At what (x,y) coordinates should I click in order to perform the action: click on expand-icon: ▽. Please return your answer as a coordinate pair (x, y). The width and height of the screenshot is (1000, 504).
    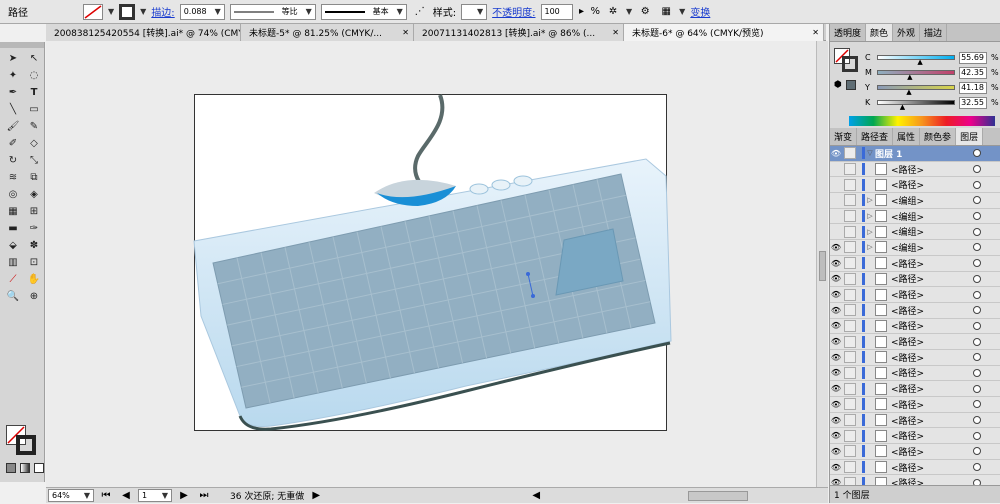
    Looking at the image, I should click on (870, 153).